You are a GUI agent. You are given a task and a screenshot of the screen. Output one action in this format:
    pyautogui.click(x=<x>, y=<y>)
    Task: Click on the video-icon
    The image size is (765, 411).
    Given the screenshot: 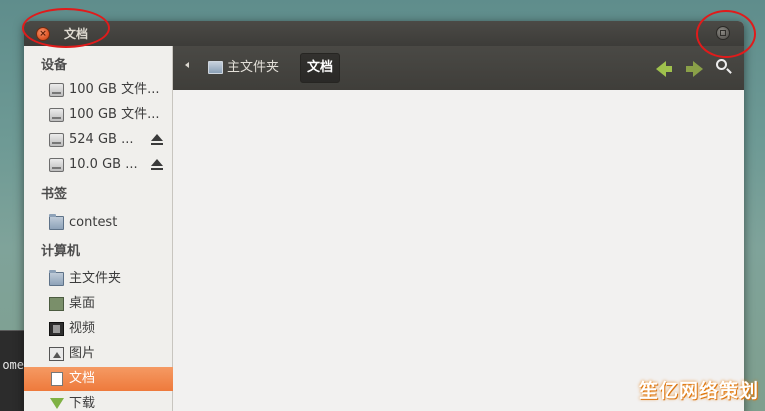 What is the action you would take?
    pyautogui.click(x=56, y=329)
    